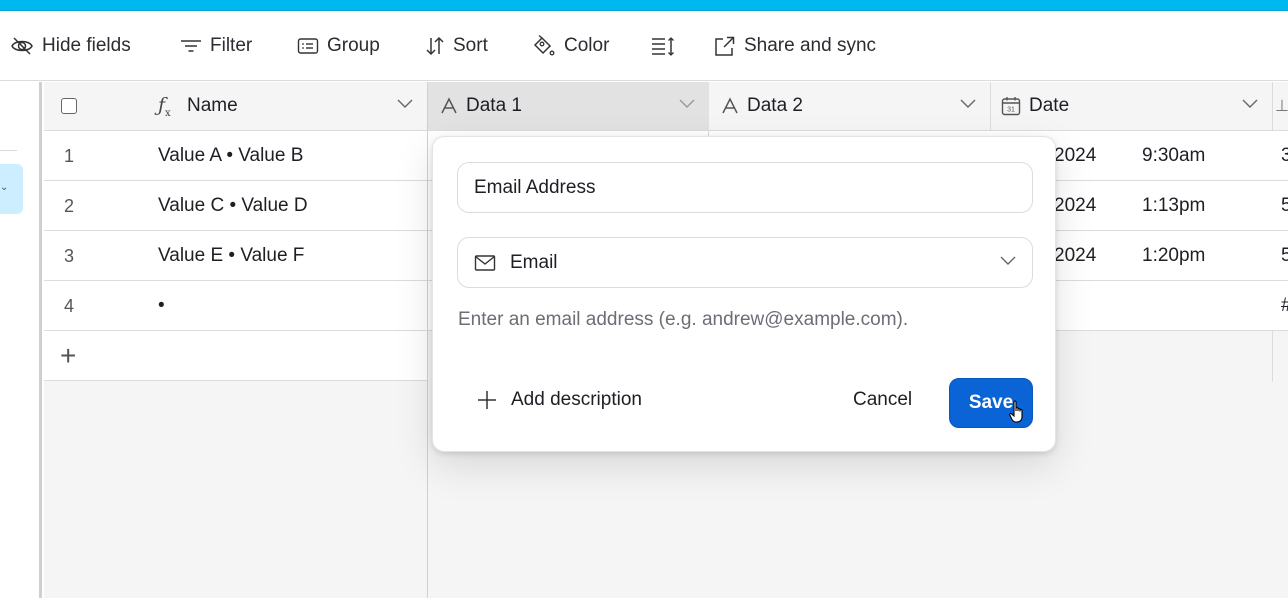  Describe the element at coordinates (308, 46) in the screenshot. I see `group-icon` at that location.